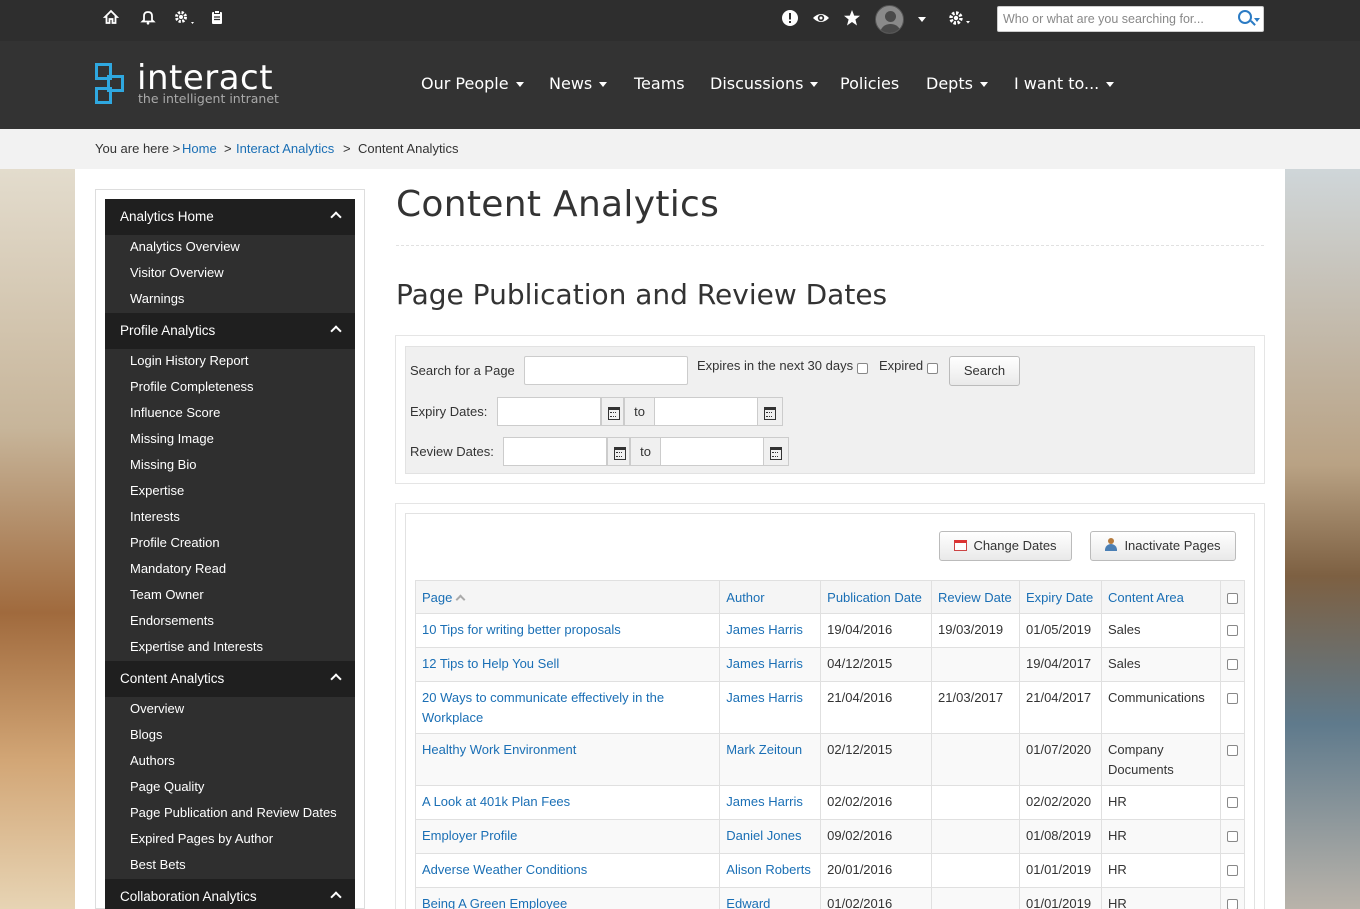 The height and width of the screenshot is (909, 1360). What do you see at coordinates (230, 679) in the screenshot?
I see `sidebar-section-content-analytics: Content Analytics` at bounding box center [230, 679].